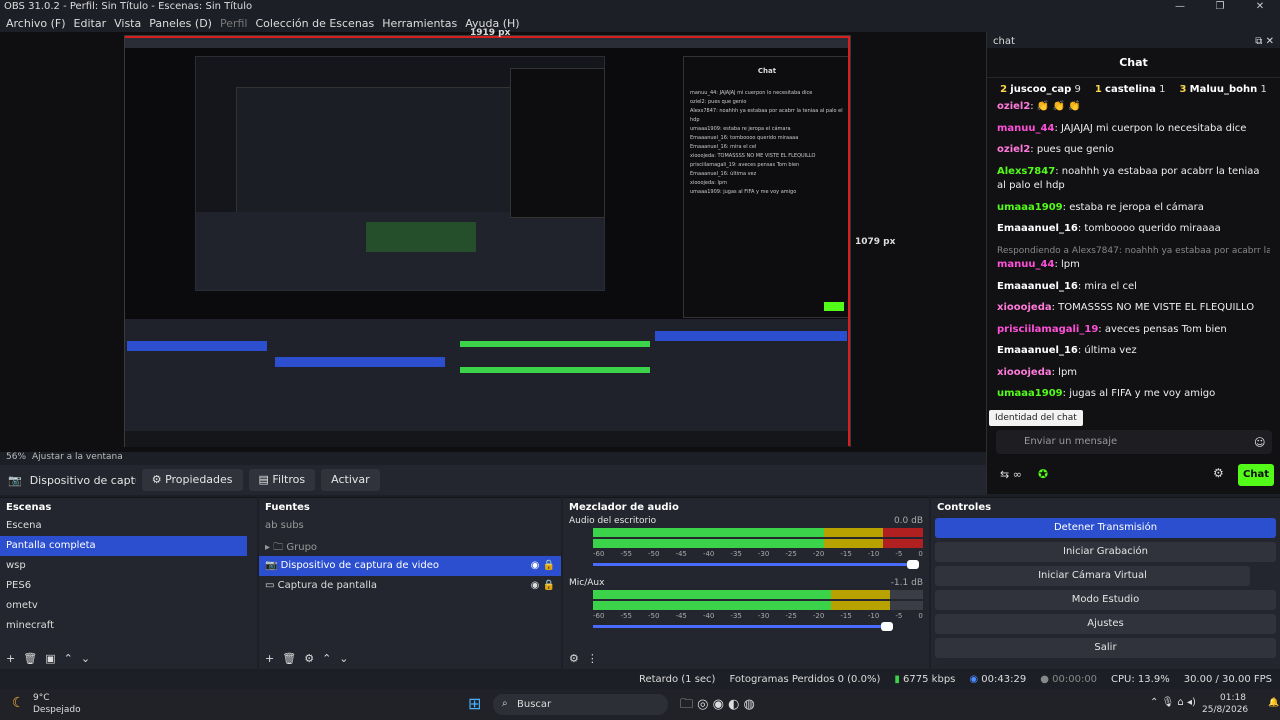  What do you see at coordinates (1055, 149) in the screenshot?
I see `chat-message: oziel2: pues que genio` at bounding box center [1055, 149].